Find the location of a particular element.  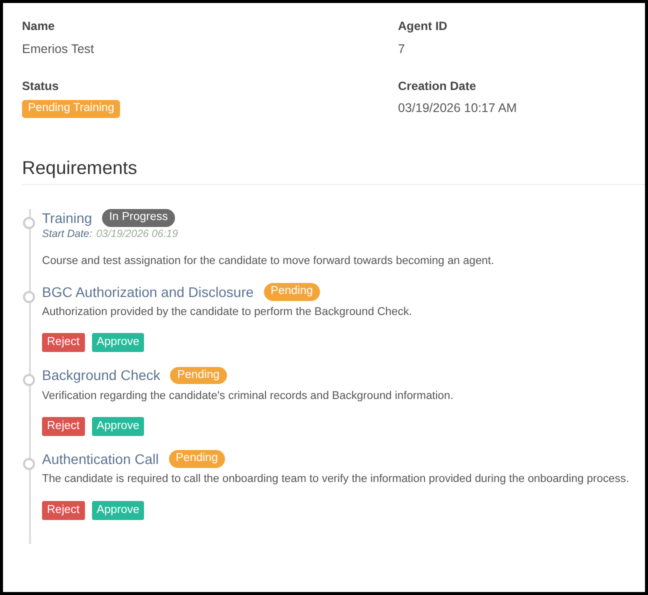

status-badge: Pending Training is located at coordinates (71, 109).